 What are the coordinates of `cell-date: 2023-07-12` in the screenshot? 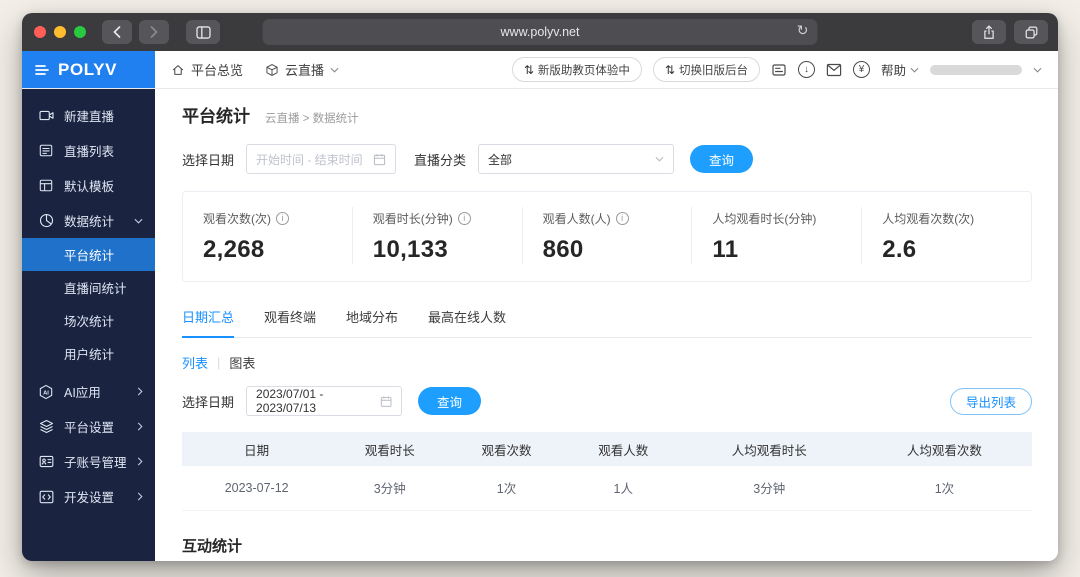 It's located at (257, 488).